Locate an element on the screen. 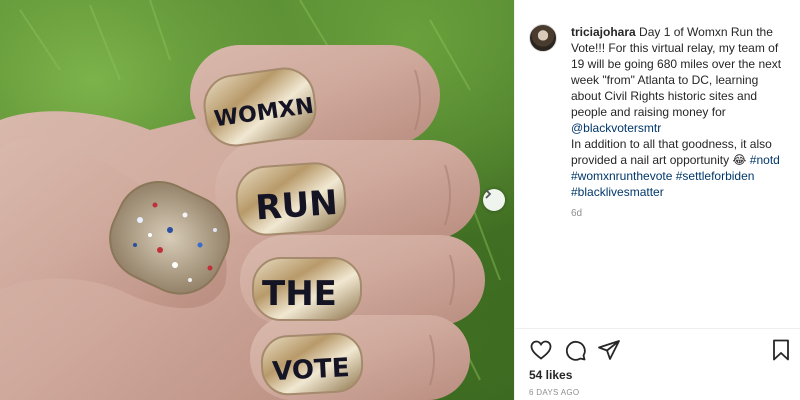  nail-word-3: THE is located at coordinates (299, 294).